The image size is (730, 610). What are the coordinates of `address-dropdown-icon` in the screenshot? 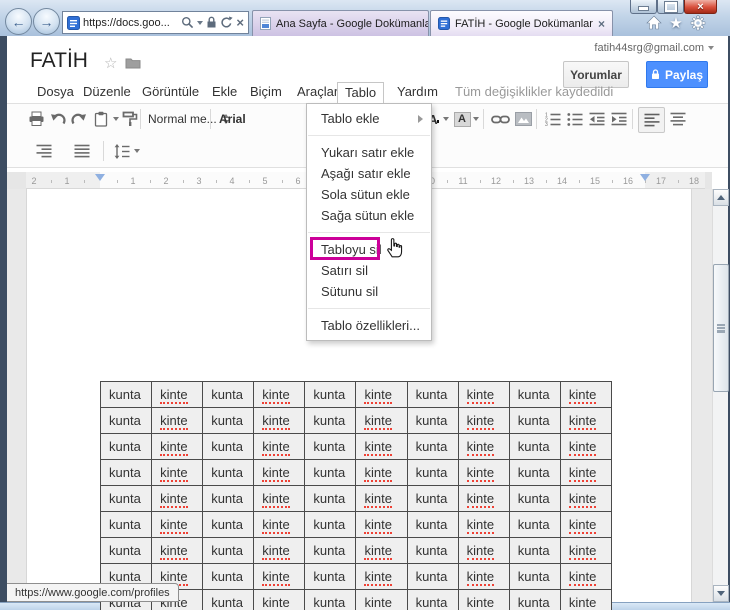 It's located at (200, 22).